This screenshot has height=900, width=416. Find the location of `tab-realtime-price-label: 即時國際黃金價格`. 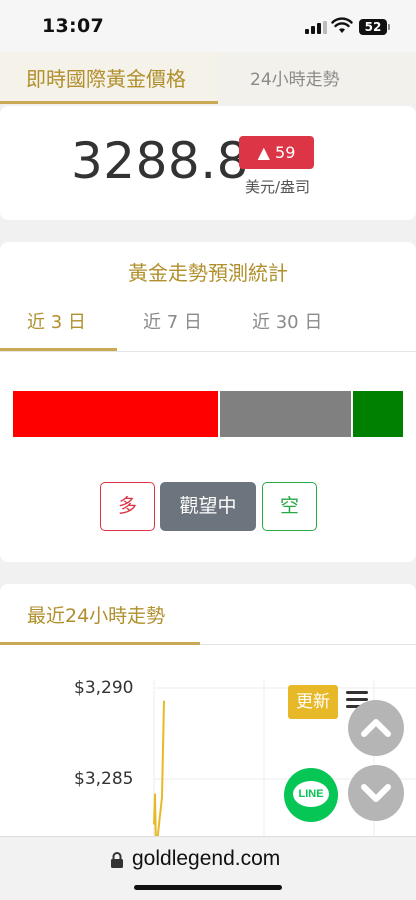

tab-realtime-price-label: 即時國際黃金價格 is located at coordinates (106, 79).